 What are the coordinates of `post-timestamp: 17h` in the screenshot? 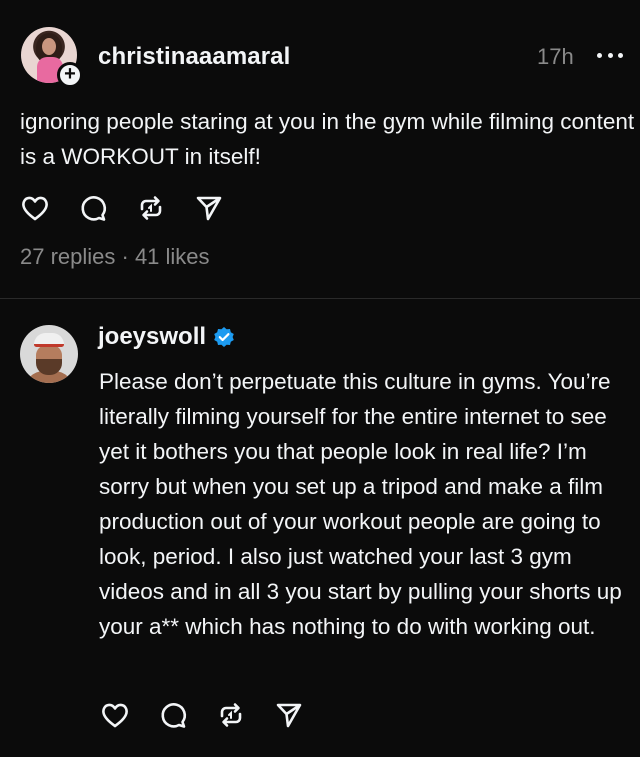 It's located at (555, 56).